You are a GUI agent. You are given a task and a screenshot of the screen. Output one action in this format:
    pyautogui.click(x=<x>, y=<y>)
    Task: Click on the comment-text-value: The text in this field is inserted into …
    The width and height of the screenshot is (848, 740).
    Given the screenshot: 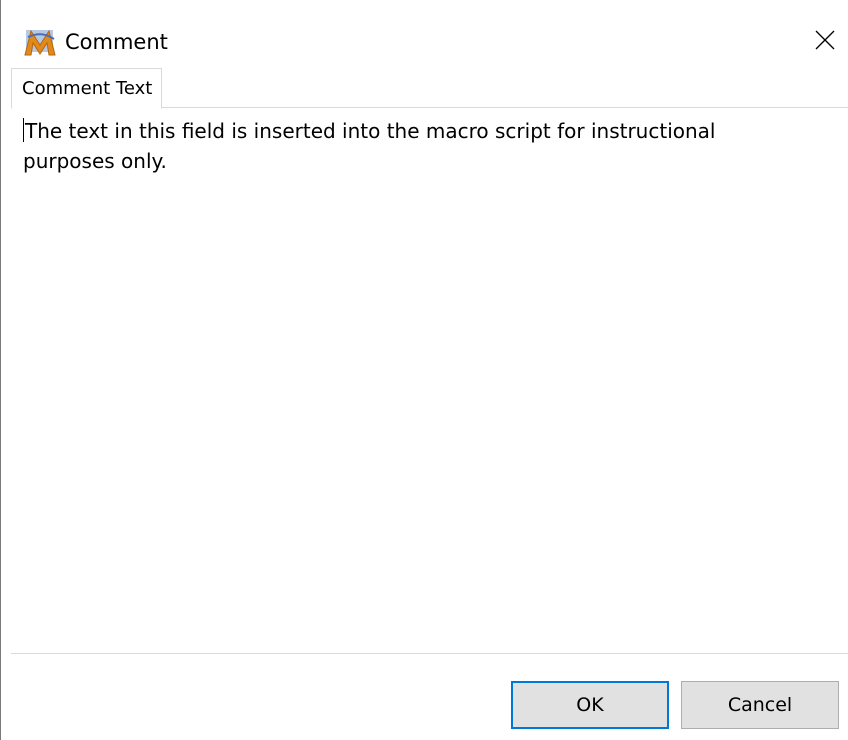 What is the action you would take?
    pyautogui.click(x=369, y=146)
    